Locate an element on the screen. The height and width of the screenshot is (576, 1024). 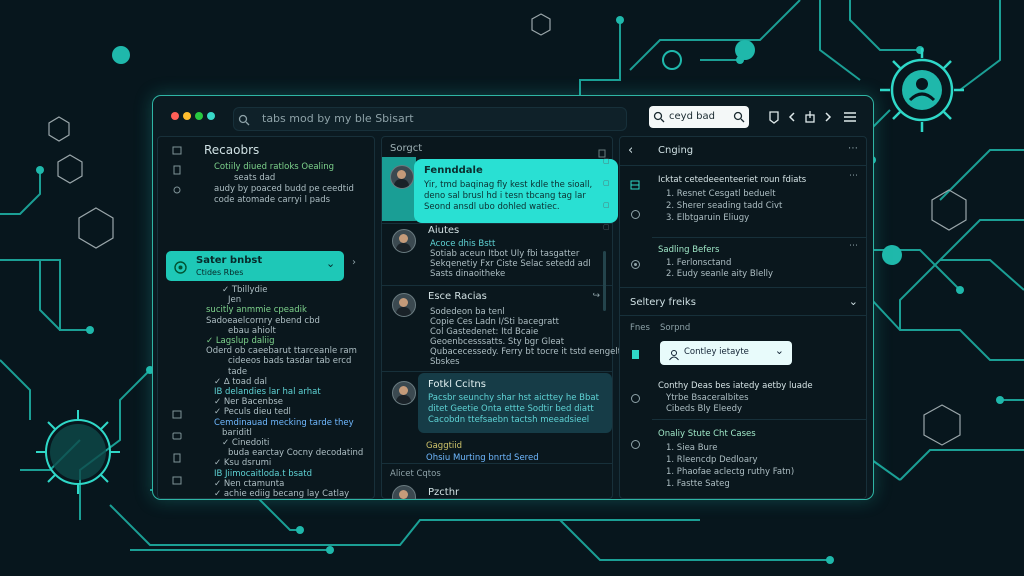
text-line: code atomade carryi l pads is located at coordinates (272, 200).